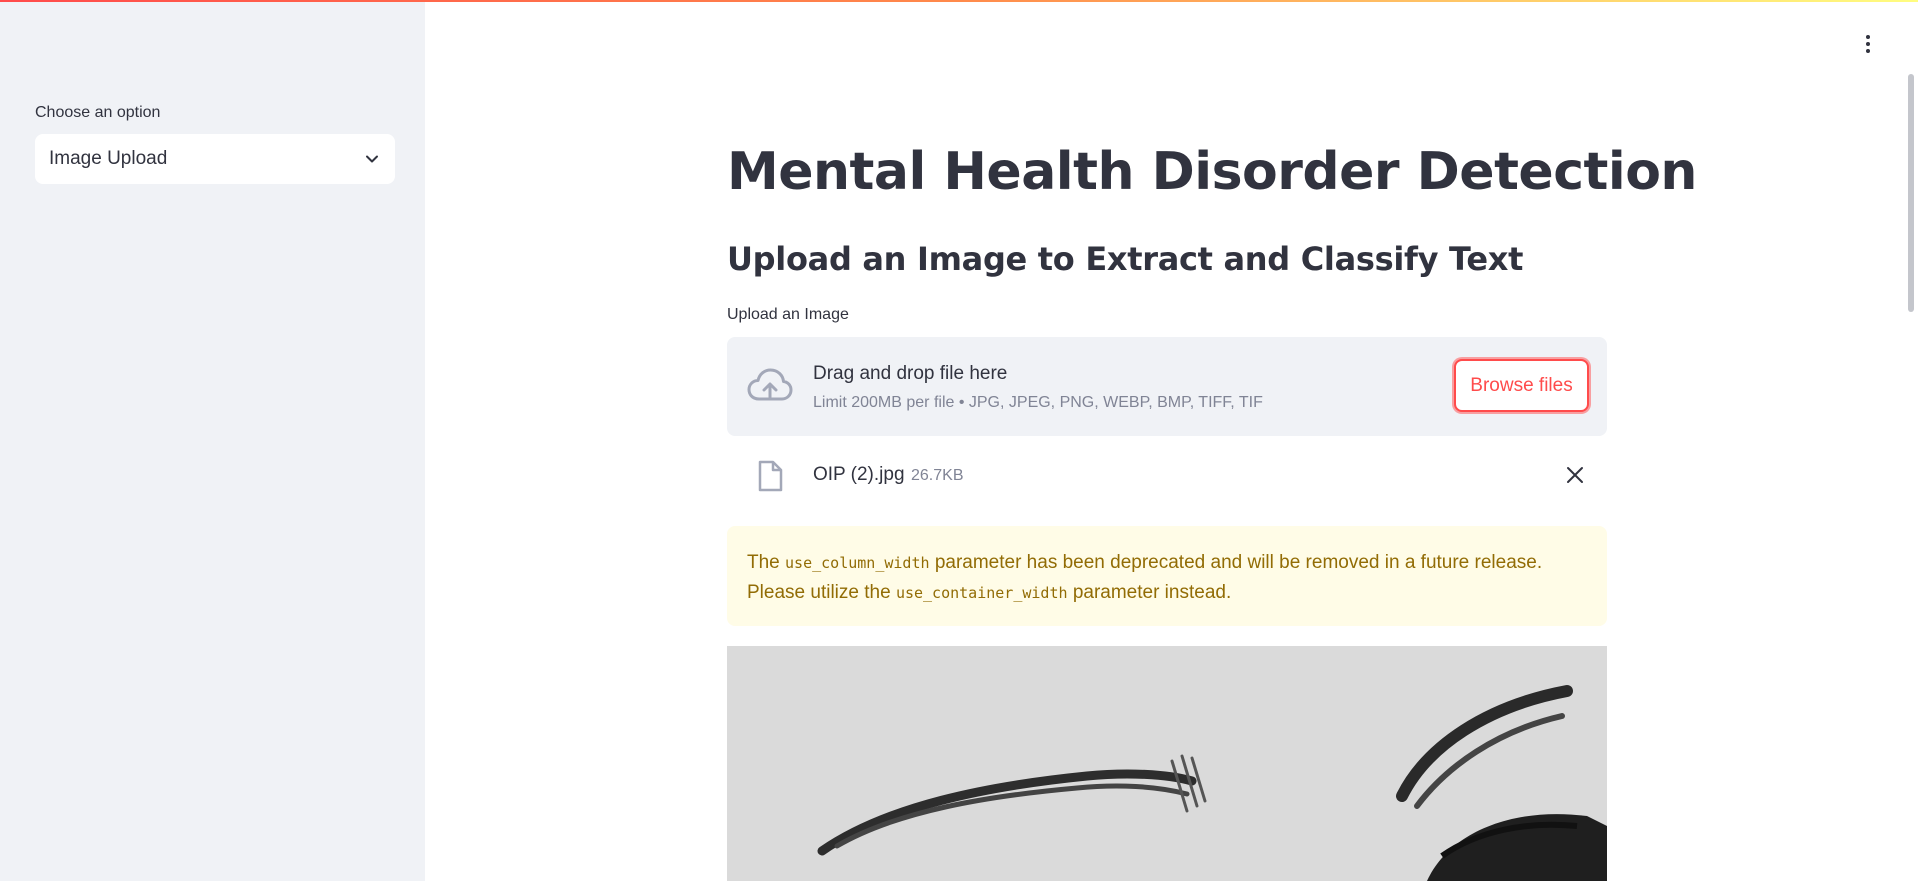  What do you see at coordinates (98, 112) in the screenshot?
I see `select-label: Choose an option` at bounding box center [98, 112].